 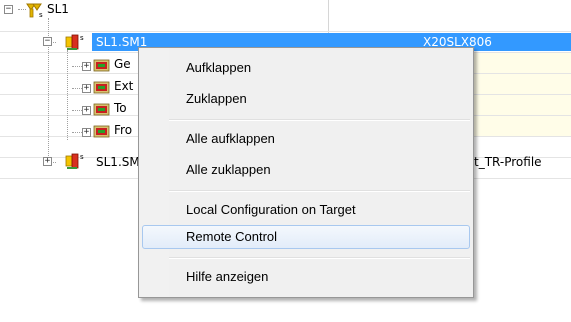 I want to click on menu-item-remote-control: Remote Control, so click(x=306, y=237).